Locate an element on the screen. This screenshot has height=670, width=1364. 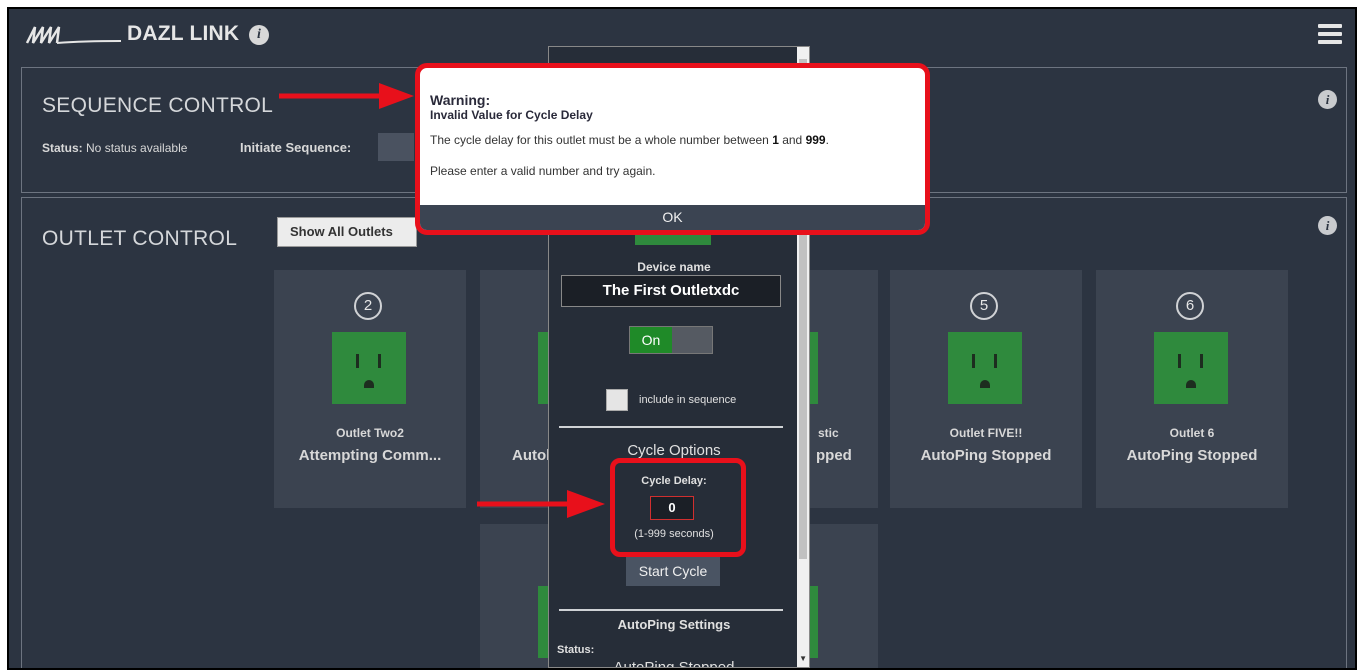
power-toggle: On is located at coordinates (671, 340).